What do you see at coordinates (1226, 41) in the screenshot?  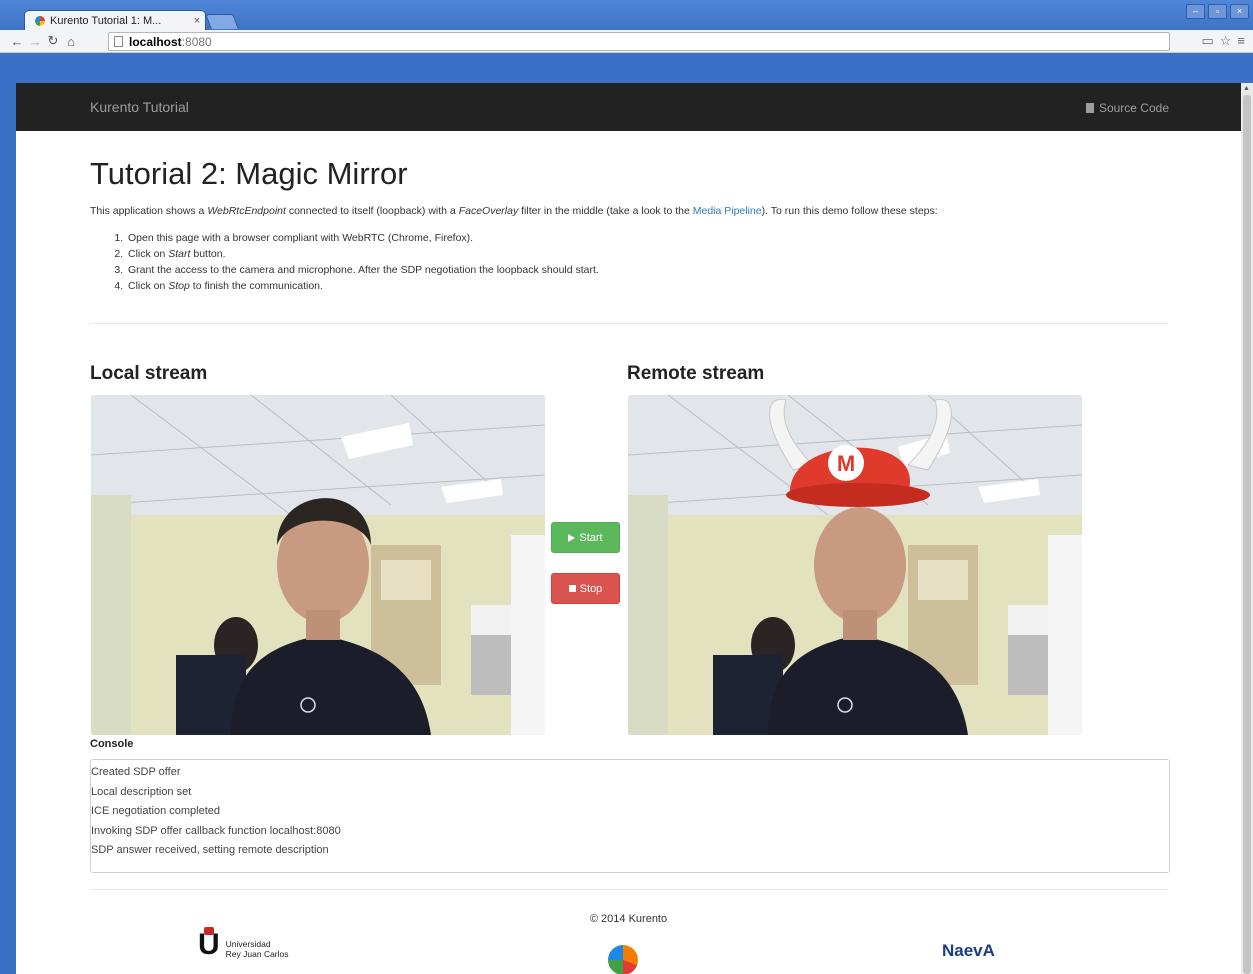 I see `star-icon: ☆` at bounding box center [1226, 41].